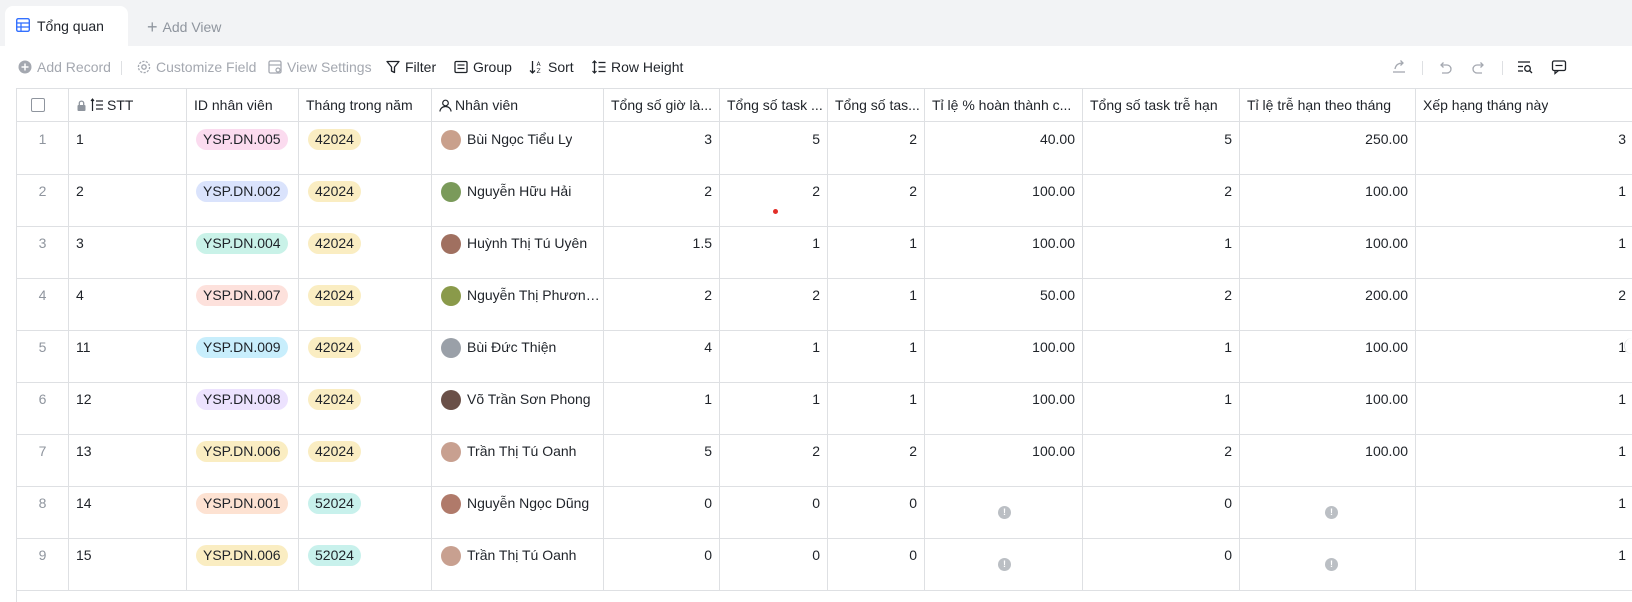 The height and width of the screenshot is (602, 1632). What do you see at coordinates (66, 26) in the screenshot?
I see `tab-tong-quan: Tổng quan` at bounding box center [66, 26].